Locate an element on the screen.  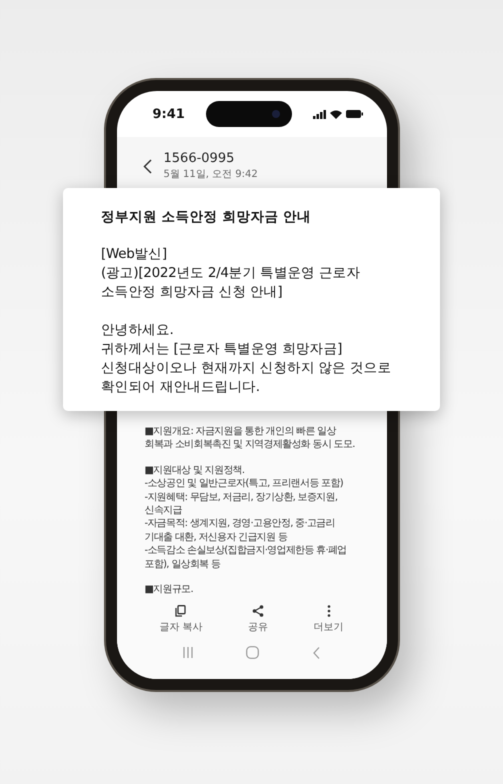
message-paragraph: ■지원대상 및 지원정책. -소상공인 및 일반근로자(특고, 프리랜서등 포함) -지원혜택: 무담보, 저금리, 장기상환, 보증지원, 신속지급 -자금목적: 생계지원, 경영·고용안정, 중·고금리 기대출 대환, 저신용자 긴급지원 등 -소득감소 손실보상(집합금지·영업제한등 휴·폐업 포함), 일상회복 등 is located at coordinates (246, 518).